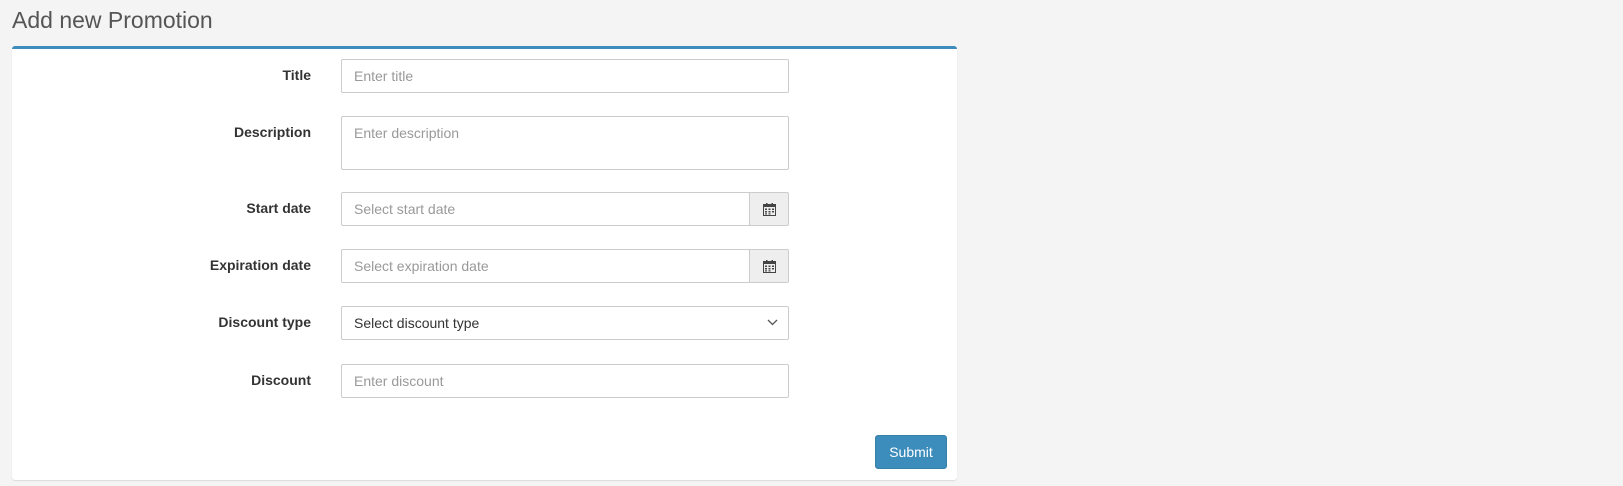 The width and height of the screenshot is (1623, 486). What do you see at coordinates (565, 143) in the screenshot?
I see `description-textarea` at bounding box center [565, 143].